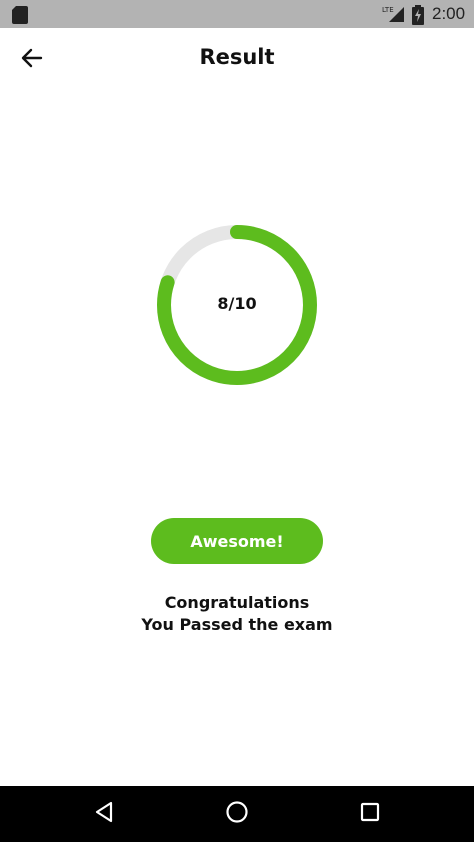 This screenshot has height=842, width=474. I want to click on circle-home-icon, so click(237, 814).